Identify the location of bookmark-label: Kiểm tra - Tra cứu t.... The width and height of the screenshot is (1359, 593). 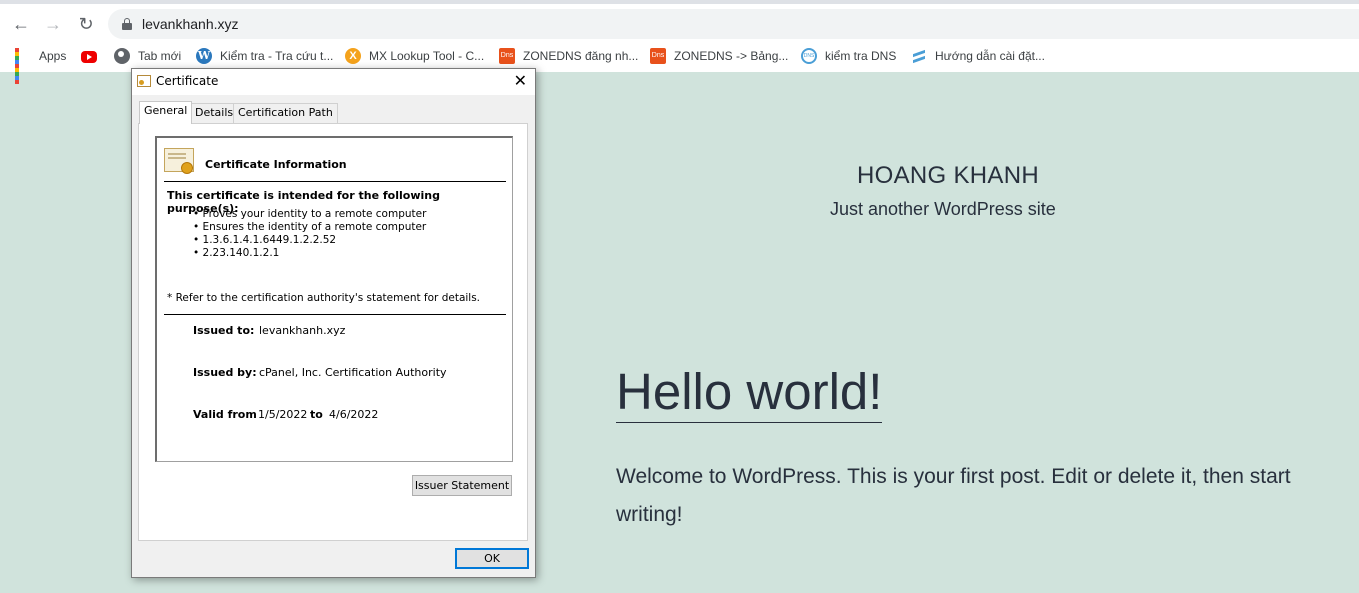
(277, 56).